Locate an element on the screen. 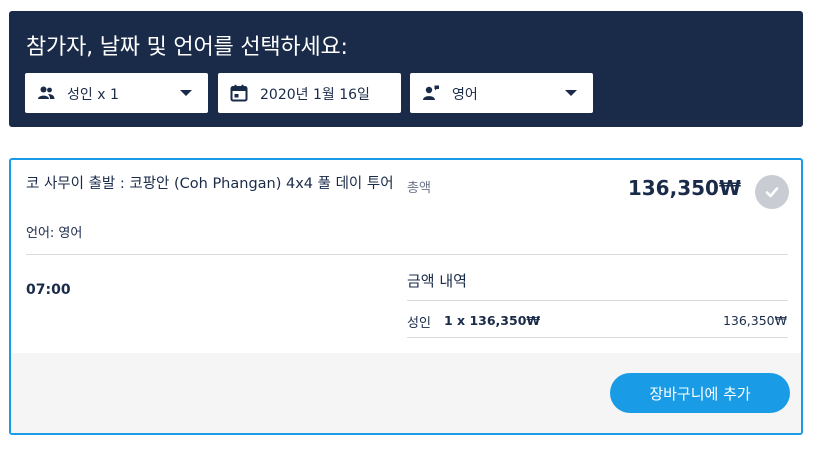 The image size is (817, 450). tour-language: 언어: 영어 is located at coordinates (54, 233).